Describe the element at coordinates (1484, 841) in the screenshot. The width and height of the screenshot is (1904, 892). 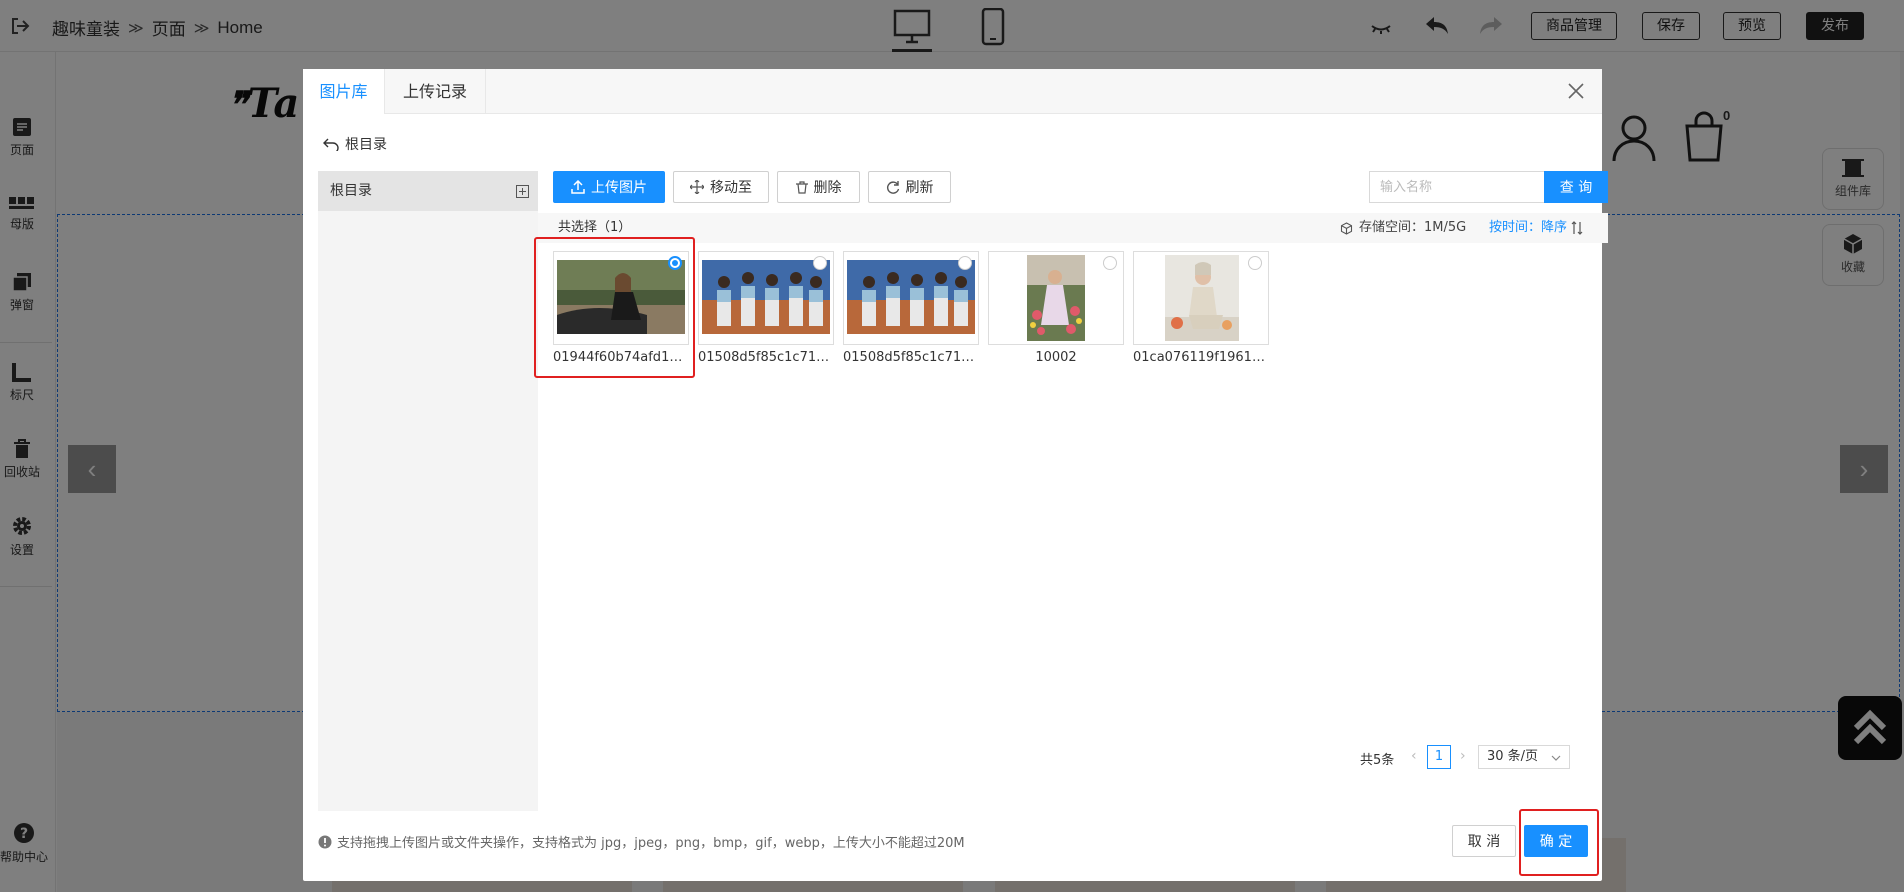
I see `cancel-button: 取 消` at that location.